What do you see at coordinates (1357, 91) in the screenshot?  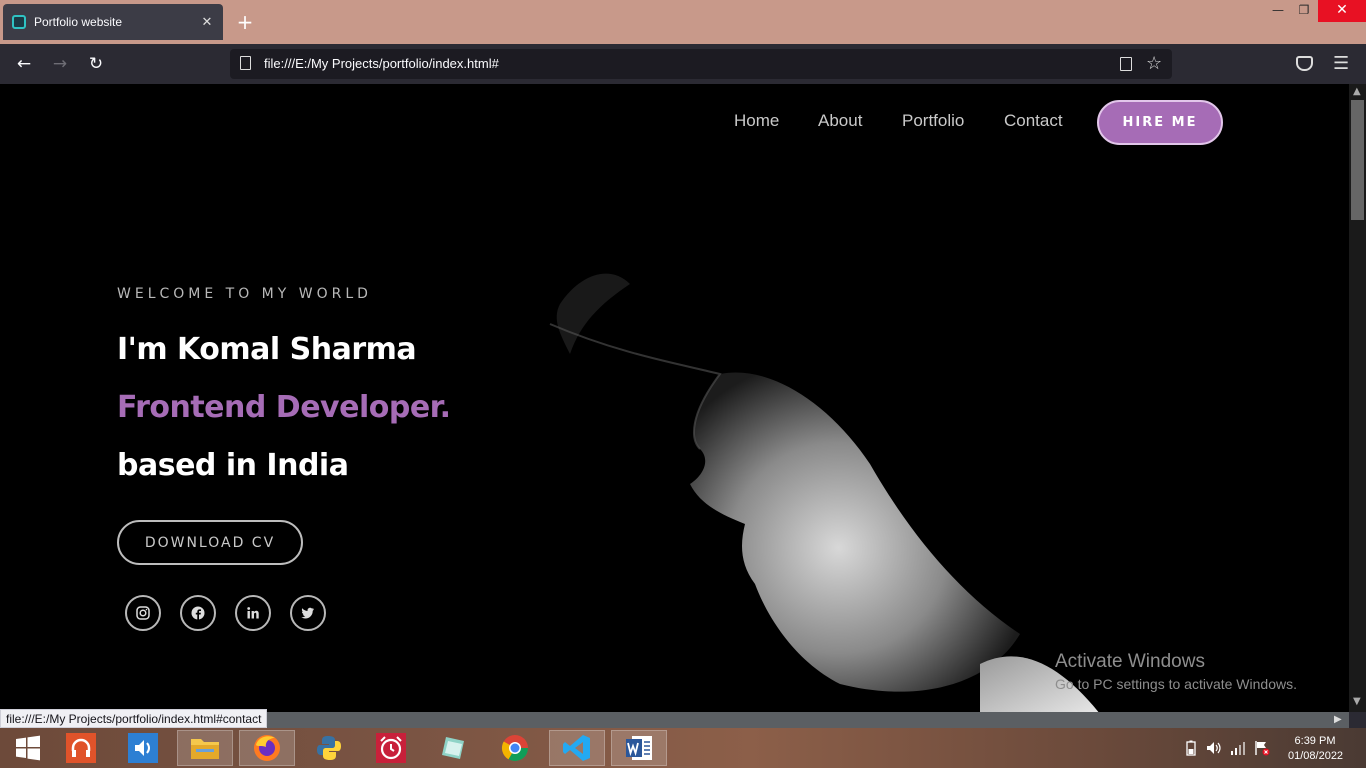 I see `scroll-up-icon: ▲` at bounding box center [1357, 91].